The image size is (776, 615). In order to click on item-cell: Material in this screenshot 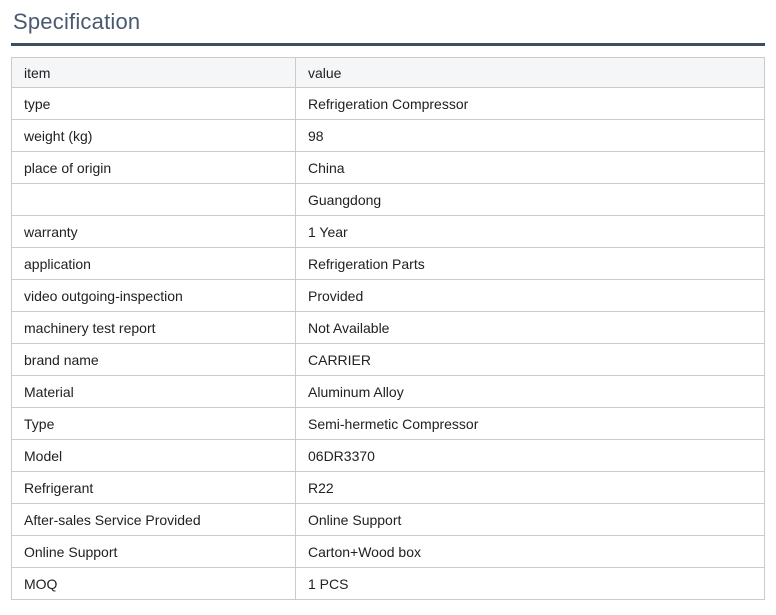, I will do `click(153, 391)`.